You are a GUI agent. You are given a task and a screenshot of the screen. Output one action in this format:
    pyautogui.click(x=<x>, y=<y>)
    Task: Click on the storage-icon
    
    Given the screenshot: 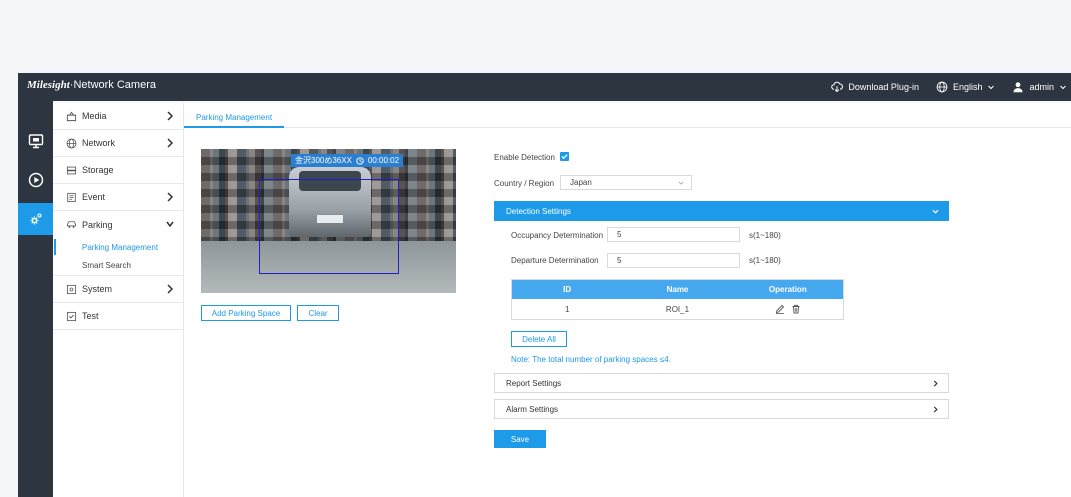 What is the action you would take?
    pyautogui.click(x=71, y=170)
    